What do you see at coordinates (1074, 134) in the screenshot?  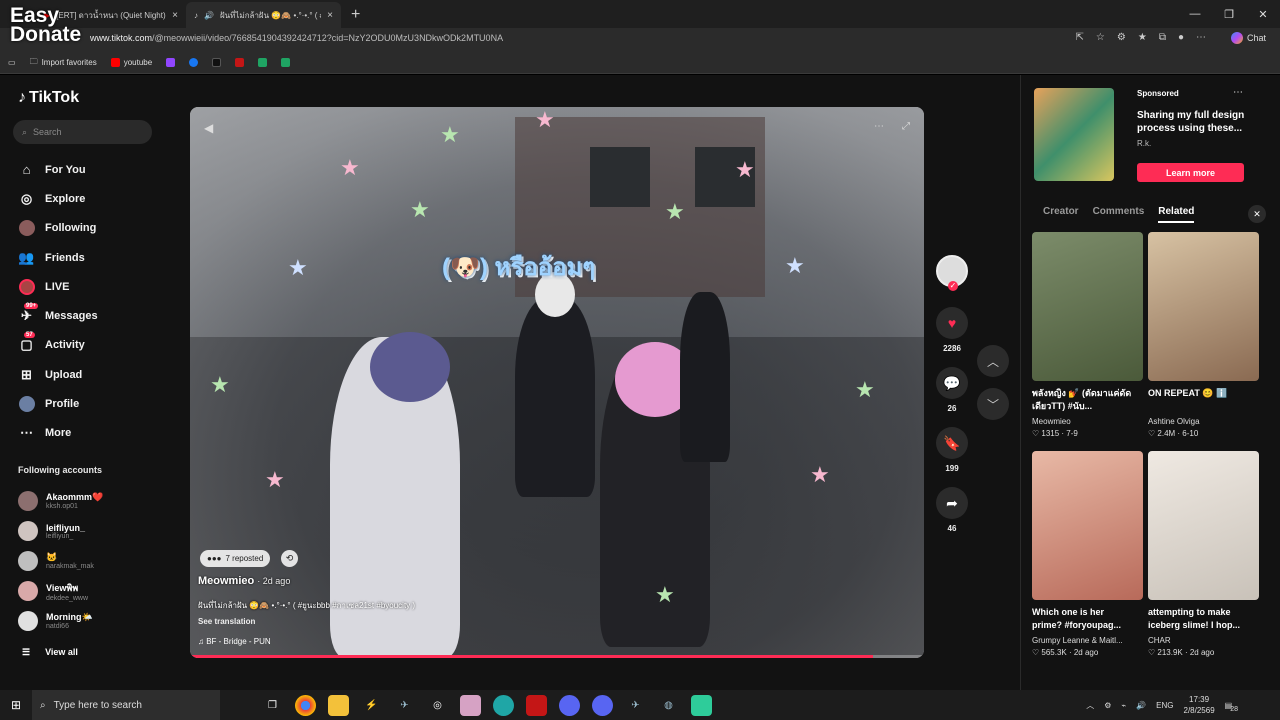 I see `ad-thumbnail` at bounding box center [1074, 134].